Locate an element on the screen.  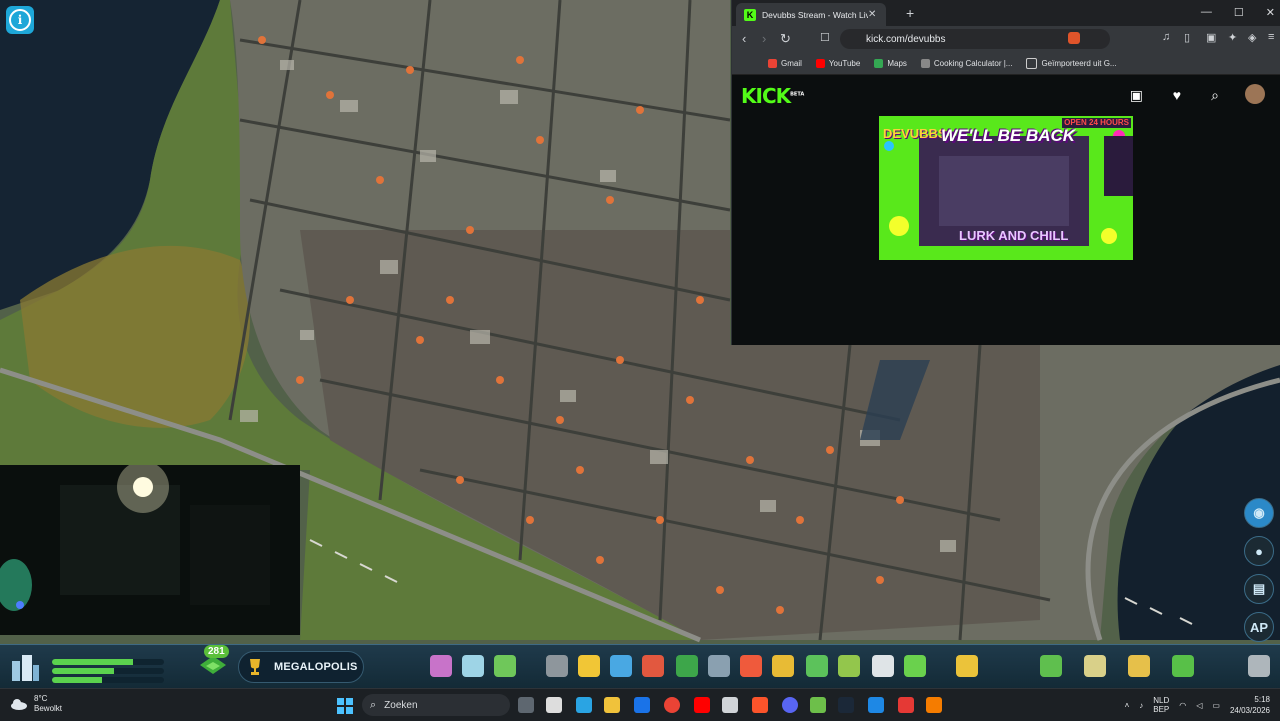
chevron-up-icon: ˄ is located at coordinates (1127, 705).